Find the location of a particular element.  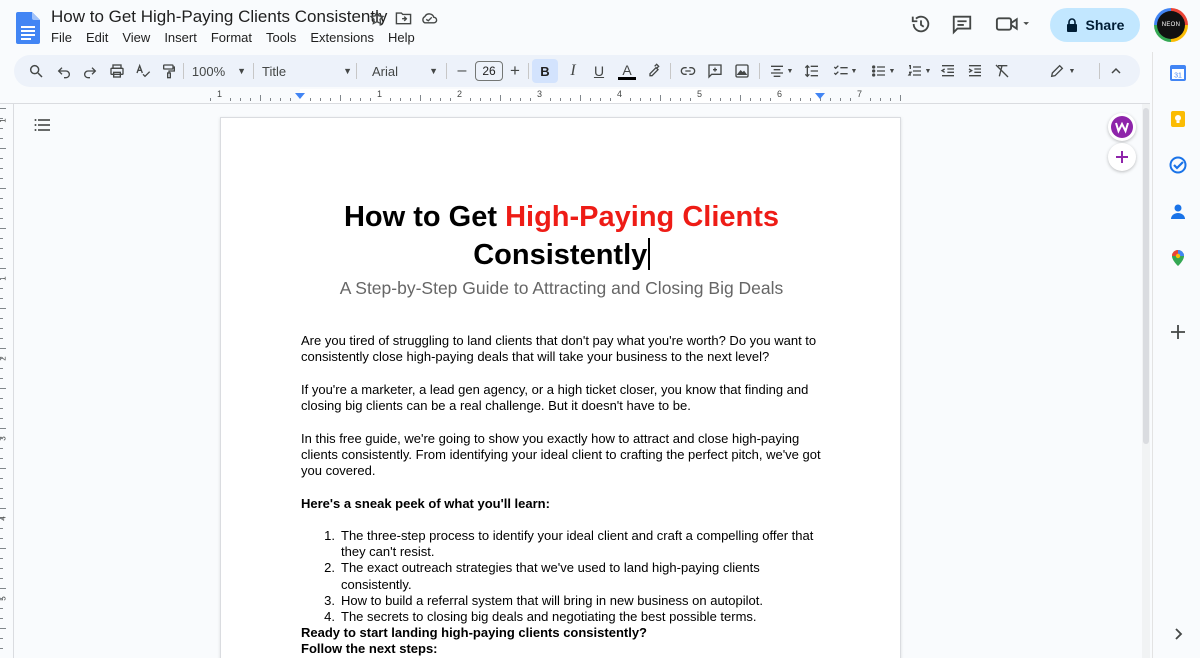

font-select: Arial ▼ is located at coordinates (405, 71).